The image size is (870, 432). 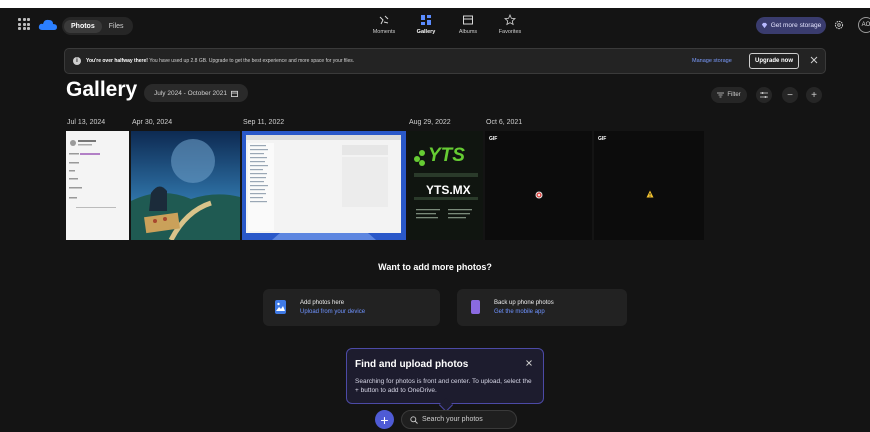 I want to click on adjust-button, so click(x=764, y=95).